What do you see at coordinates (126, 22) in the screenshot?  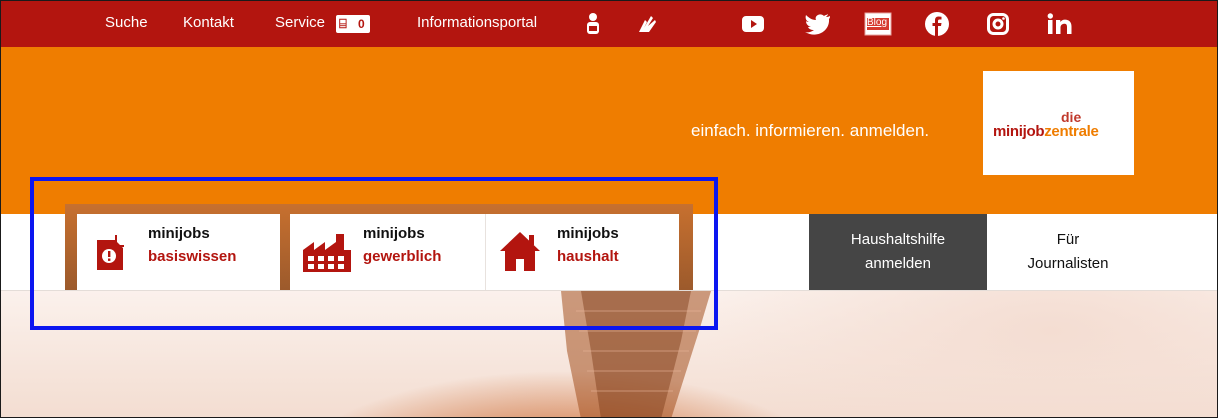 I see `suche-link: Suche` at bounding box center [126, 22].